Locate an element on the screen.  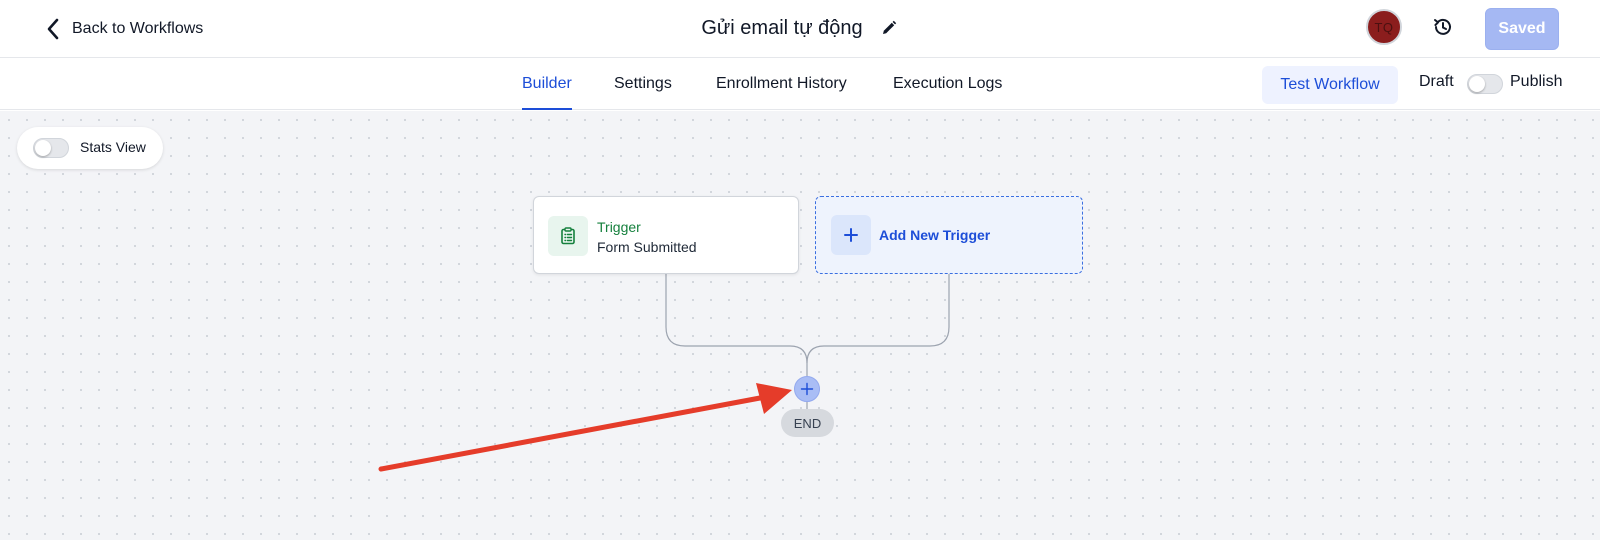
tab-enrollment-history: Enrollment History is located at coordinates (781, 84).